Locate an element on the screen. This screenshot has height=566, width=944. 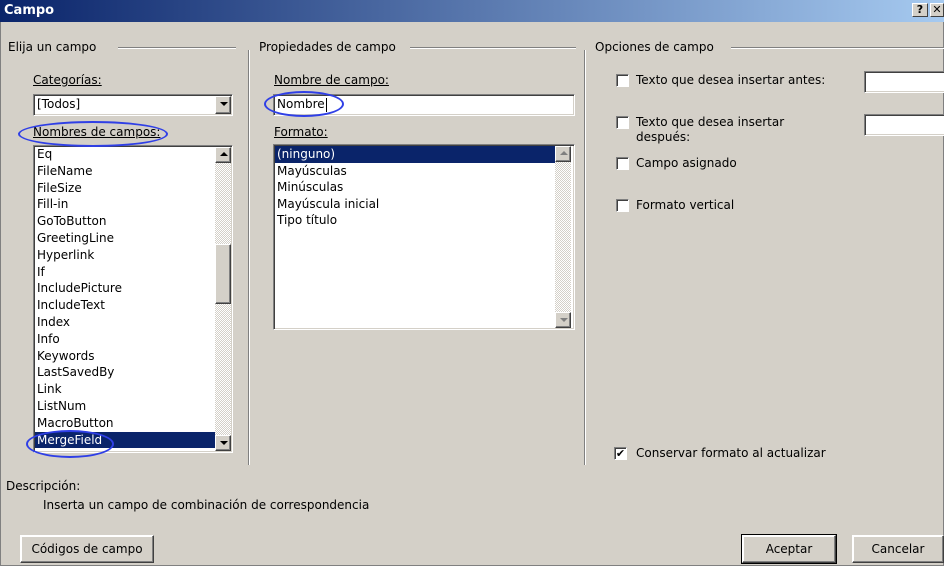
ok-button: Aceptar is located at coordinates (789, 549).